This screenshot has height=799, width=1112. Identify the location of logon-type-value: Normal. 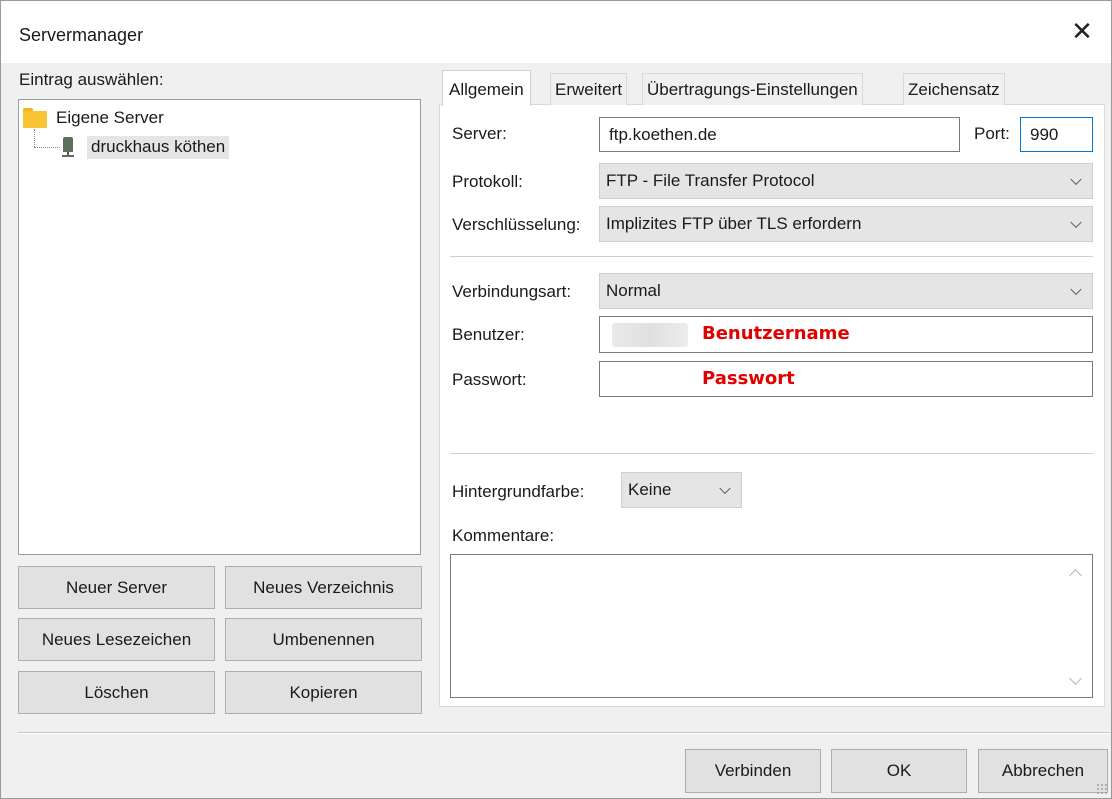
(633, 290).